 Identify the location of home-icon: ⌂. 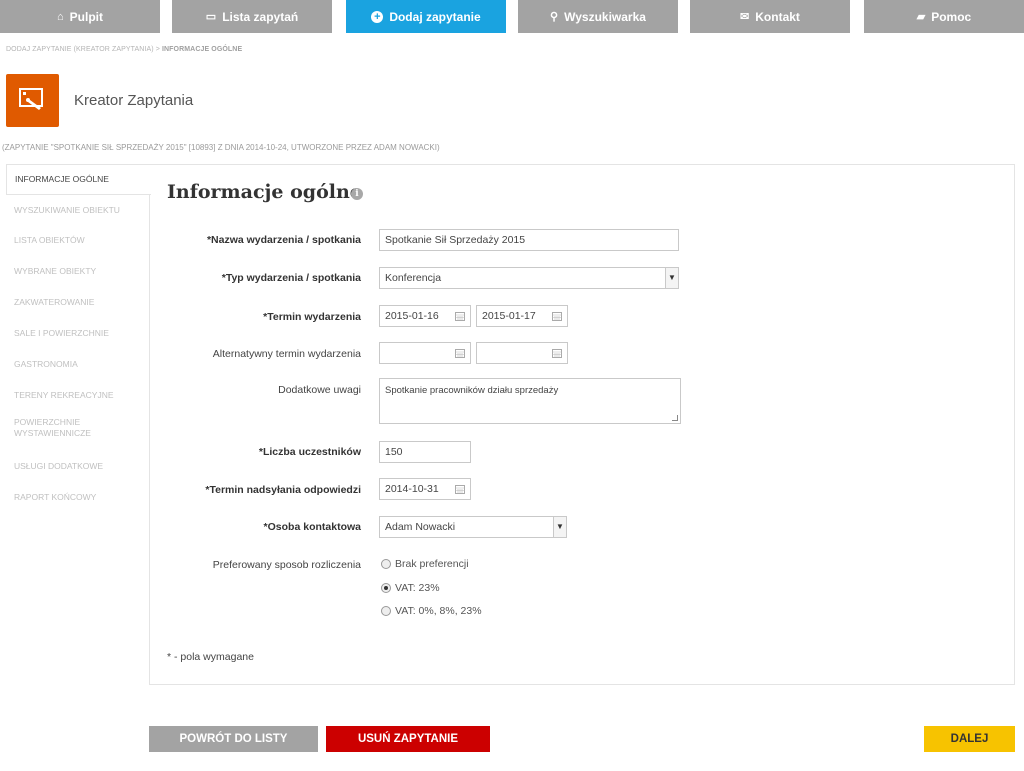
(60, 16).